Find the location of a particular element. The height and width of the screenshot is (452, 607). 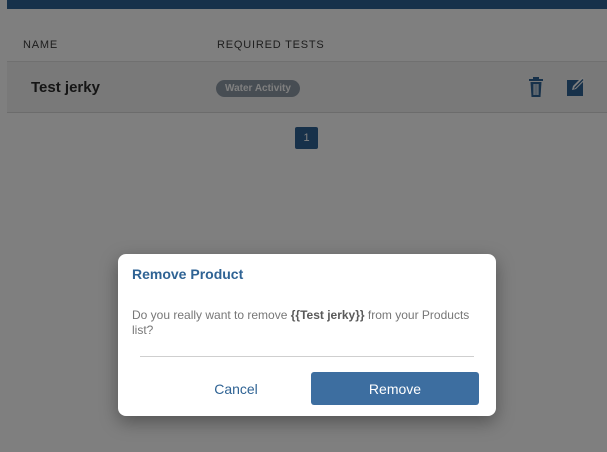

dialog-divider is located at coordinates (307, 356).